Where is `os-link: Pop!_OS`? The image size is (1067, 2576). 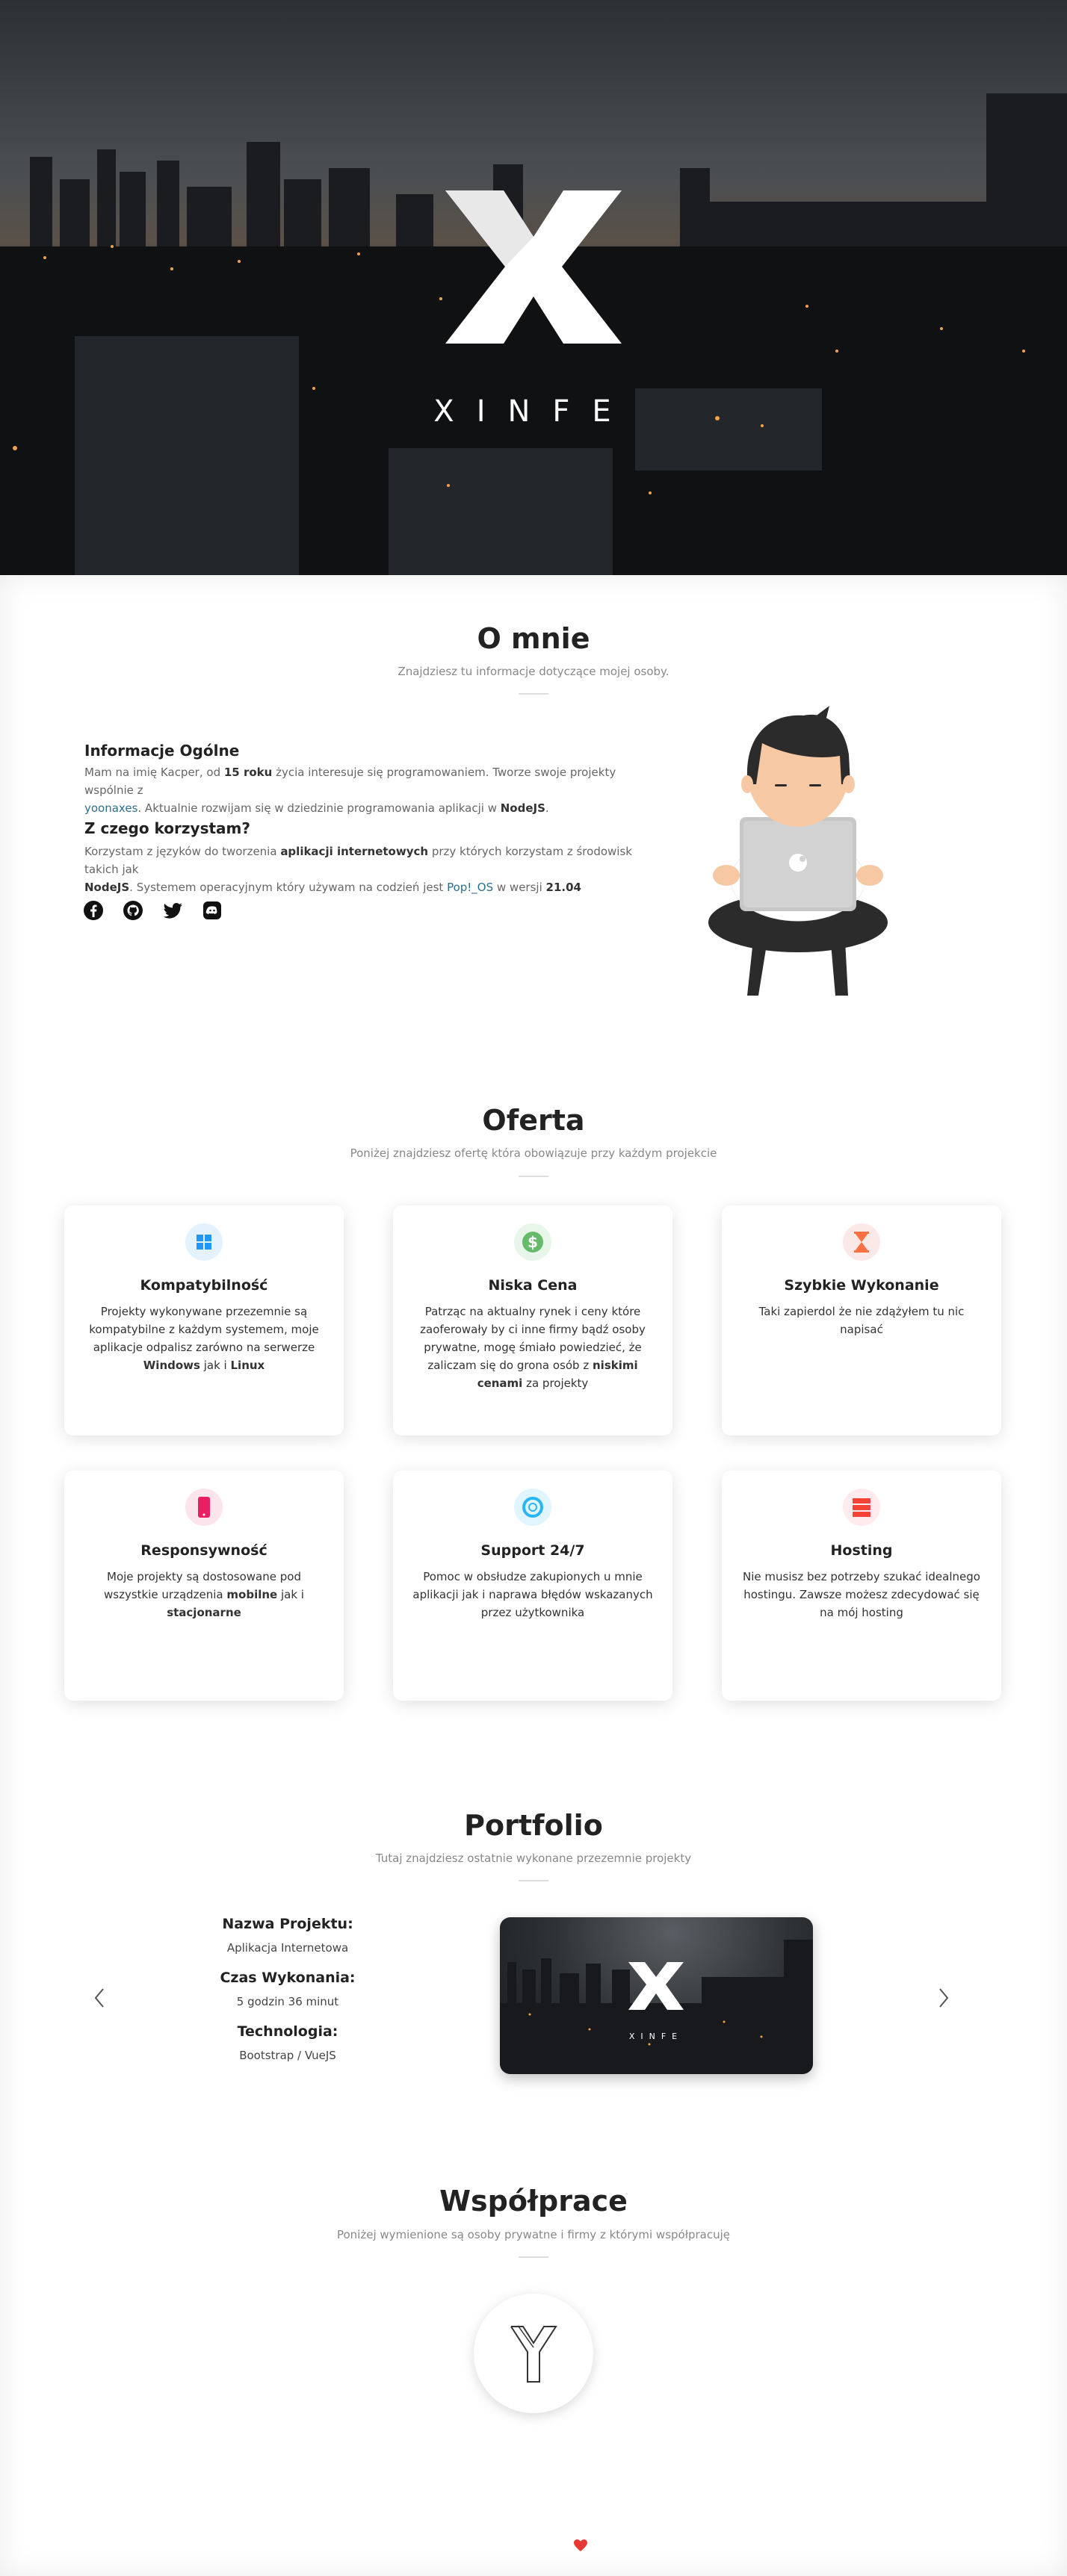
os-link: Pop!_OS is located at coordinates (470, 887).